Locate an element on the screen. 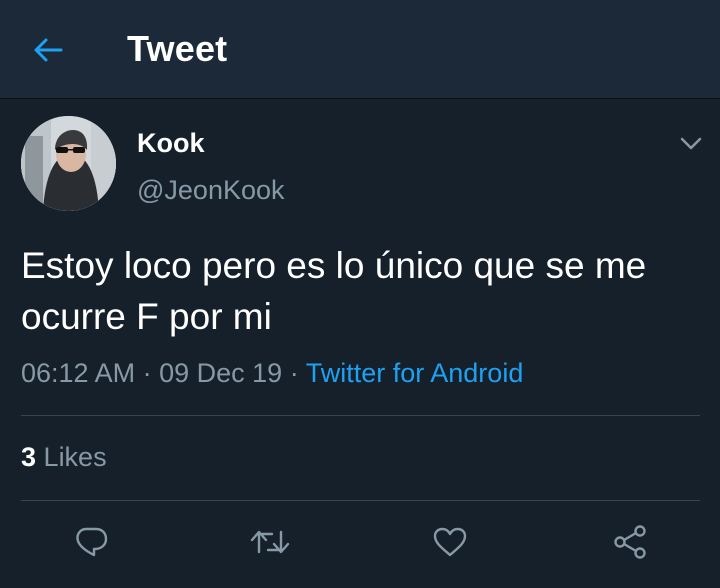 The width and height of the screenshot is (720, 588). back-button is located at coordinates (48, 50).